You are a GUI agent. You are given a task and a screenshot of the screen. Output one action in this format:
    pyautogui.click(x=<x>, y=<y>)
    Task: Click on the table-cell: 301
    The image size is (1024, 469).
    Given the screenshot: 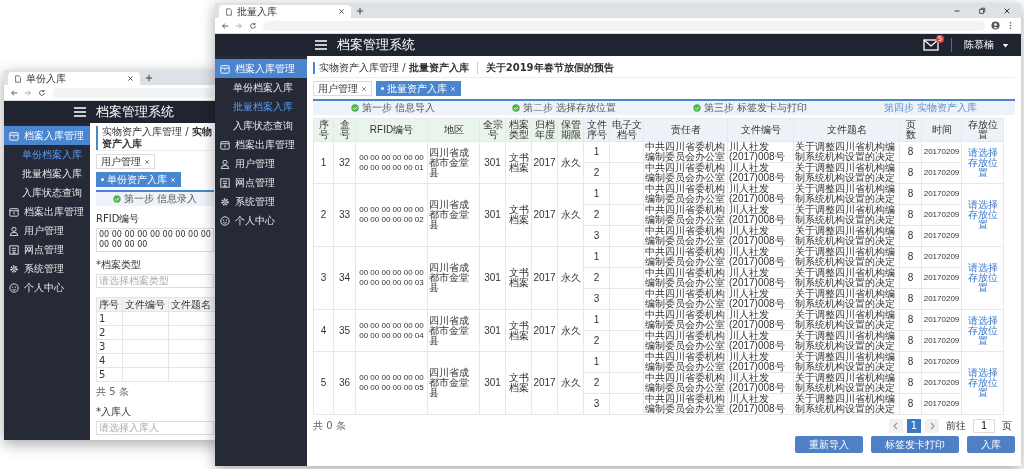 What is the action you would take?
    pyautogui.click(x=492, y=162)
    